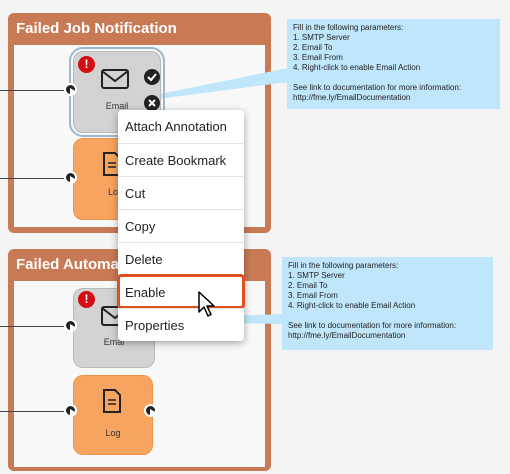 The width and height of the screenshot is (510, 474). What do you see at coordinates (181, 291) in the screenshot?
I see `menu-item-enable: Enable` at bounding box center [181, 291].